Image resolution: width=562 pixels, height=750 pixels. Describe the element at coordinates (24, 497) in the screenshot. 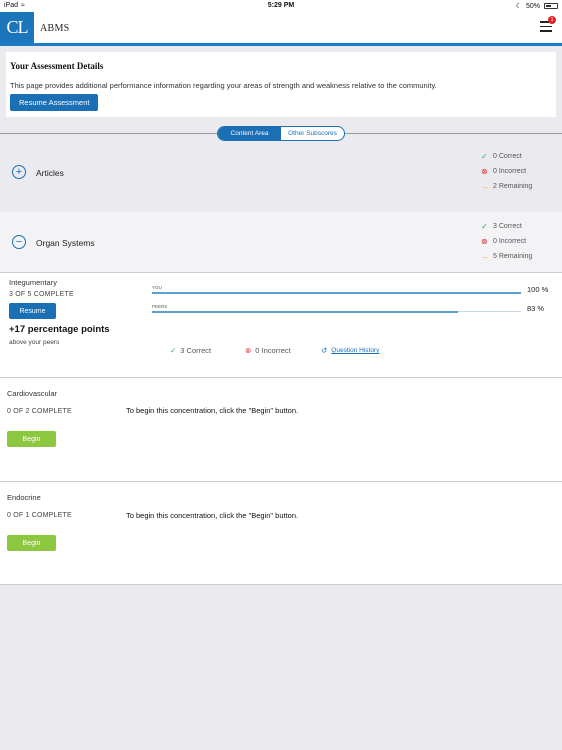

I see `subtopic-name: Endocrine` at that location.